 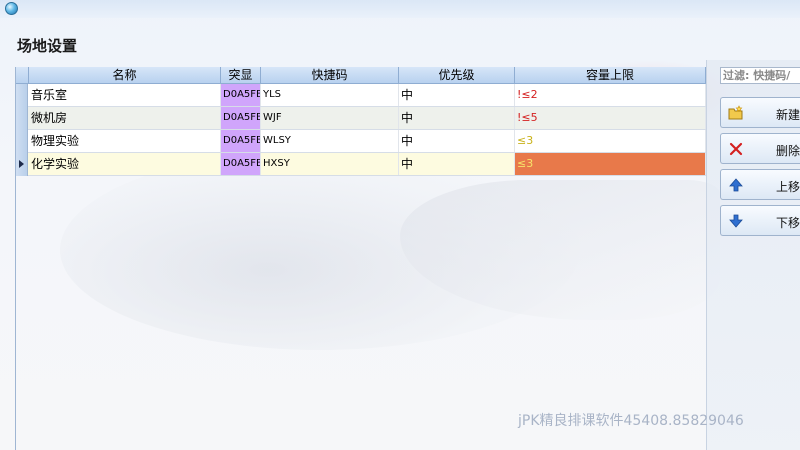 I want to click on cell-shortcut: YLS, so click(x=330, y=95).